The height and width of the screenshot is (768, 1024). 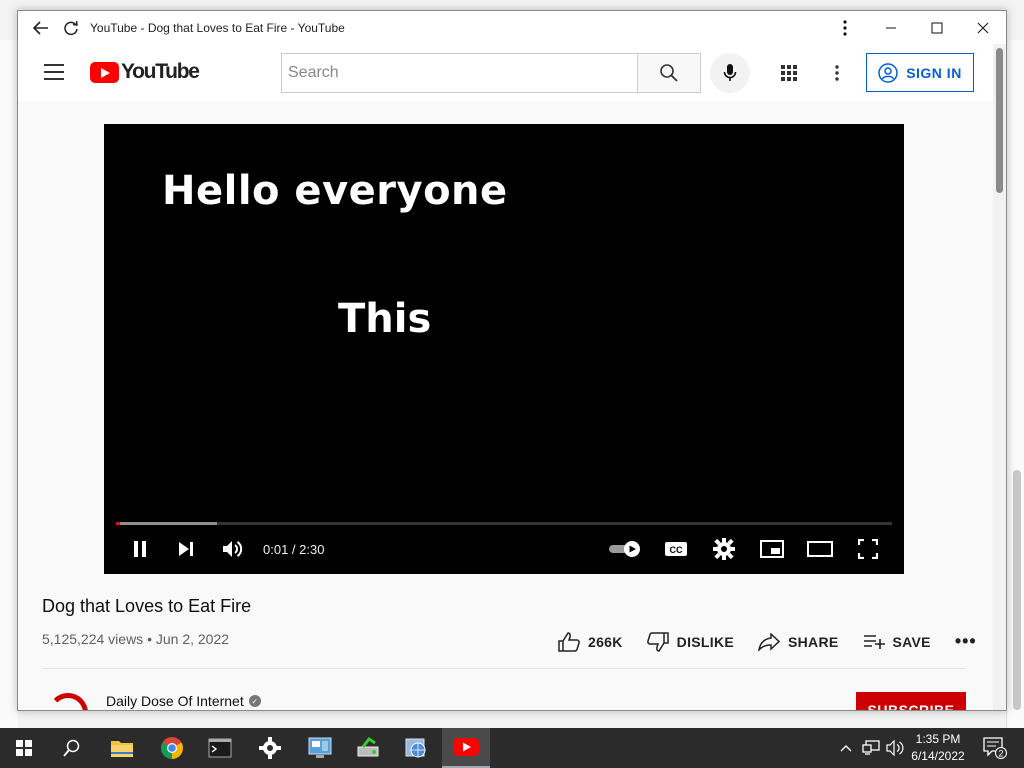 I want to click on scrollbar-thumb, so click(x=999, y=120).